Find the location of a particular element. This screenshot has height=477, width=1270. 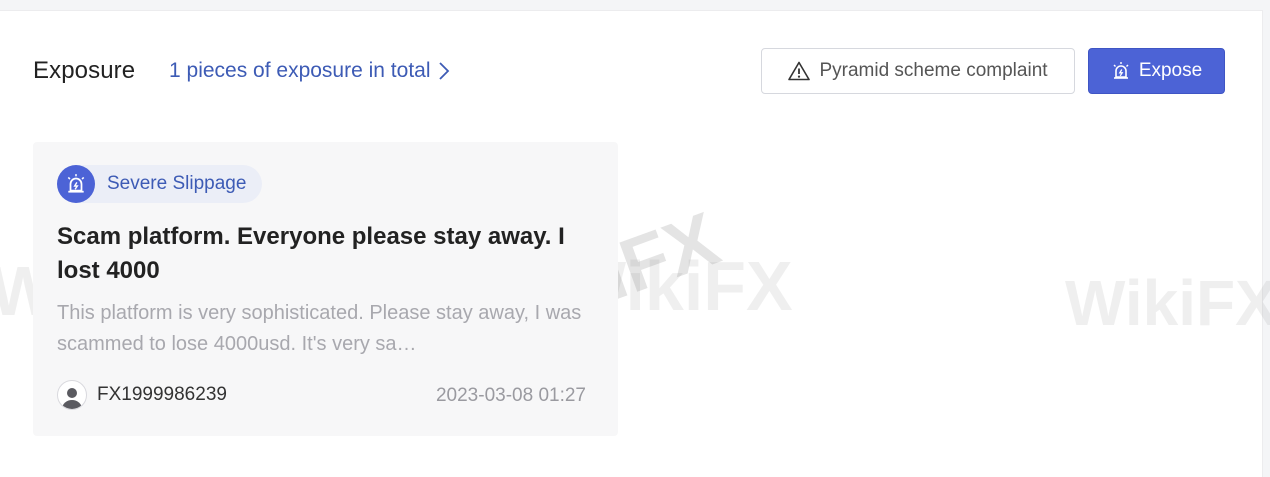

watermark-logo: WikiFX is located at coordinates (1167, 303).